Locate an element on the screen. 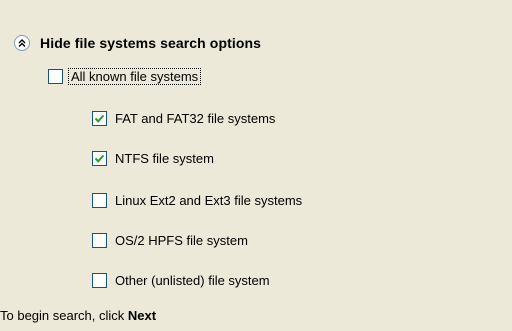 The height and width of the screenshot is (331, 512). checkbox-fat-fat32: FAT and FAT32 file systems is located at coordinates (183, 118).